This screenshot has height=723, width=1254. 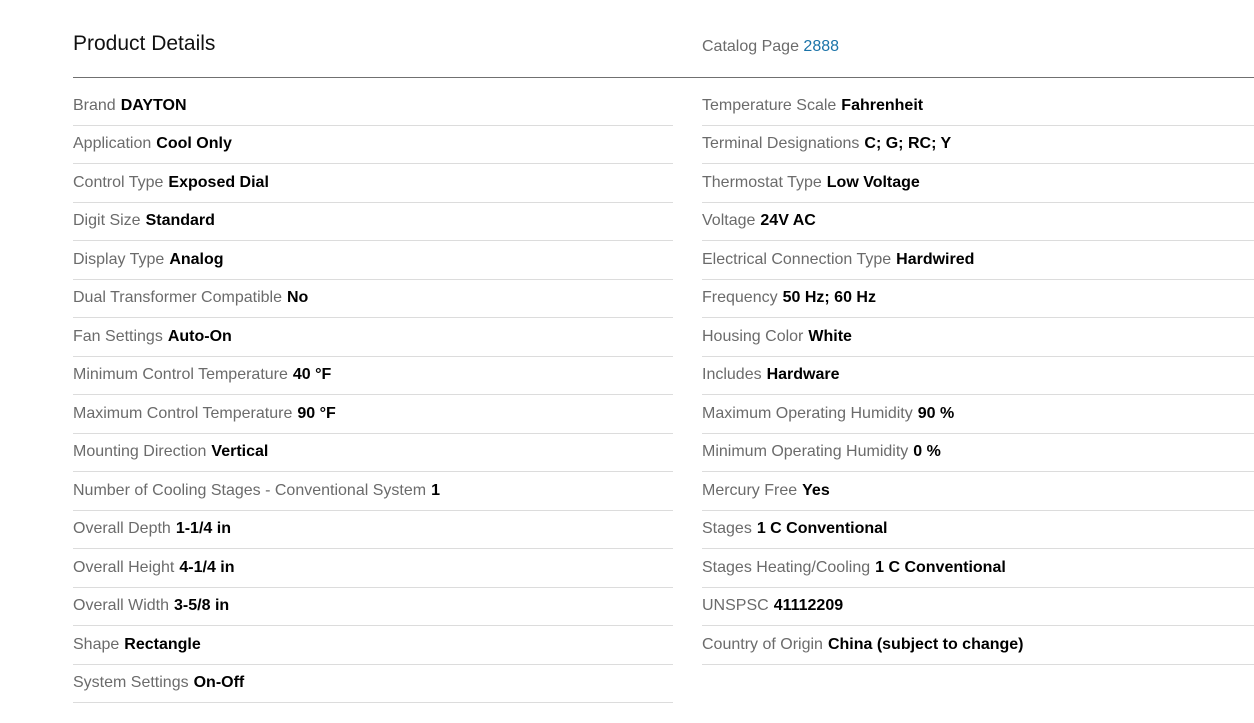 What do you see at coordinates (978, 106) in the screenshot?
I see `spec-row: Temperature Scale Fahrenheit` at bounding box center [978, 106].